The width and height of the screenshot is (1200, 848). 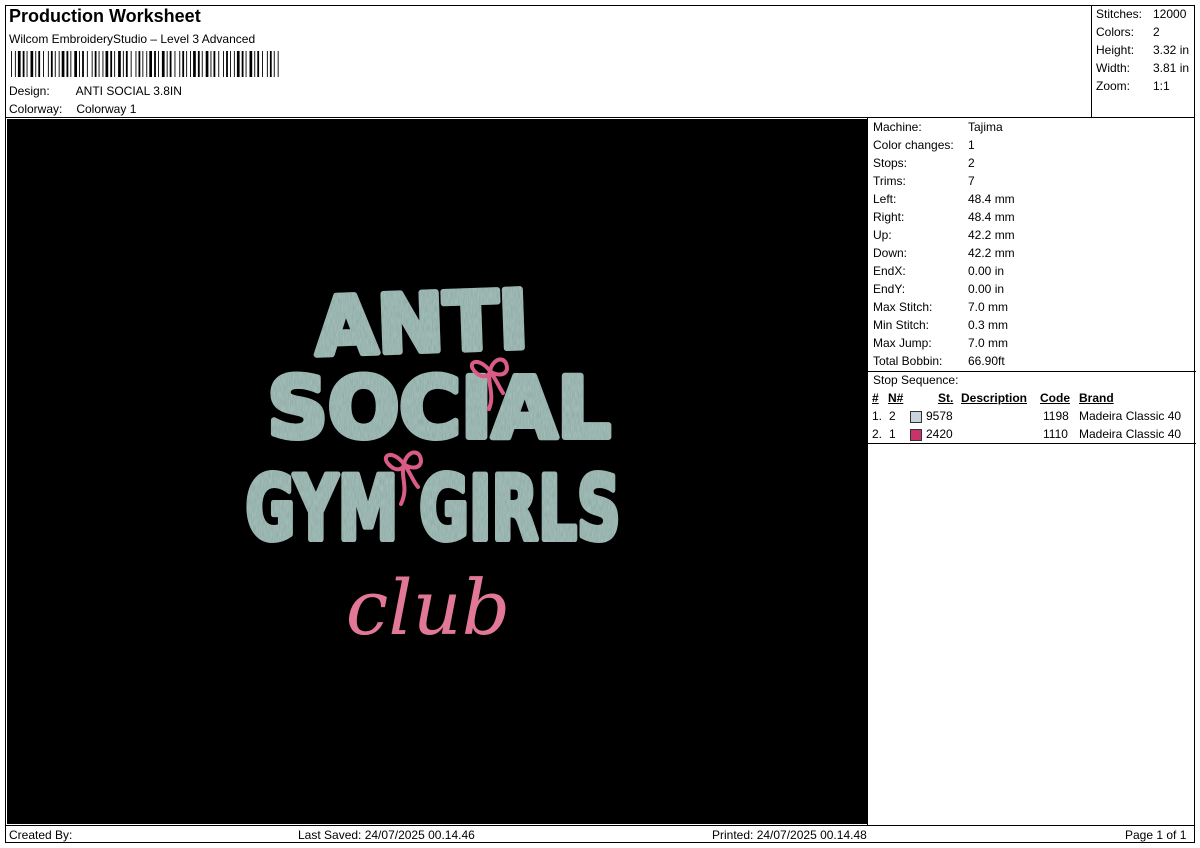 What do you see at coordinates (438, 408) in the screenshot?
I see `line-social: SOCIAL` at bounding box center [438, 408].